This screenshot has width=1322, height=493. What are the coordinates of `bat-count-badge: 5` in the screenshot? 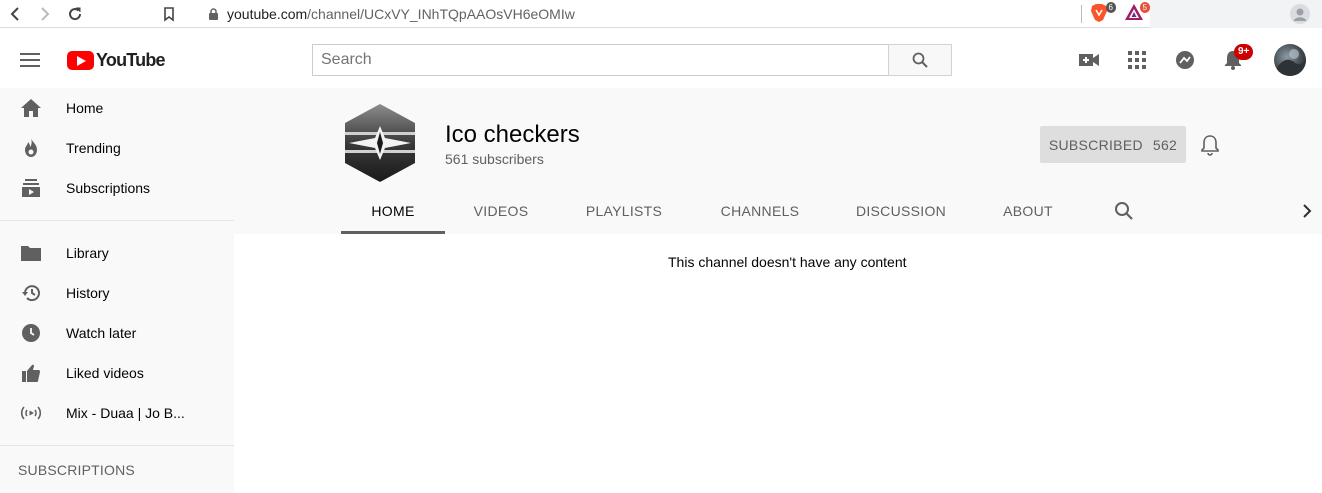 It's located at (1144, 7).